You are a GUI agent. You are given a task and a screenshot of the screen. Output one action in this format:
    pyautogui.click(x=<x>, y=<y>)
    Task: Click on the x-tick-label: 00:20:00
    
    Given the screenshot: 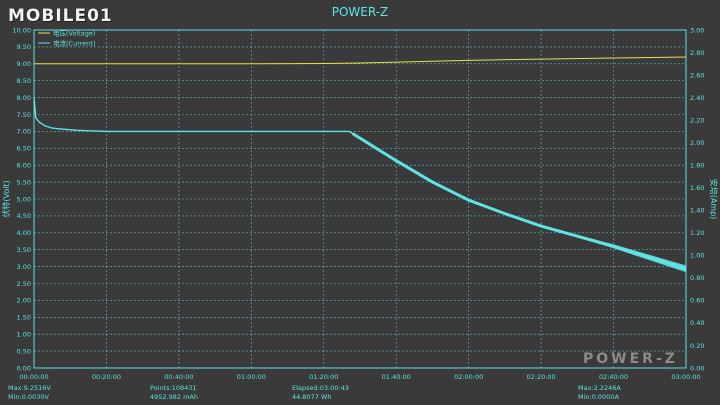 What is the action you would take?
    pyautogui.click(x=106, y=377)
    